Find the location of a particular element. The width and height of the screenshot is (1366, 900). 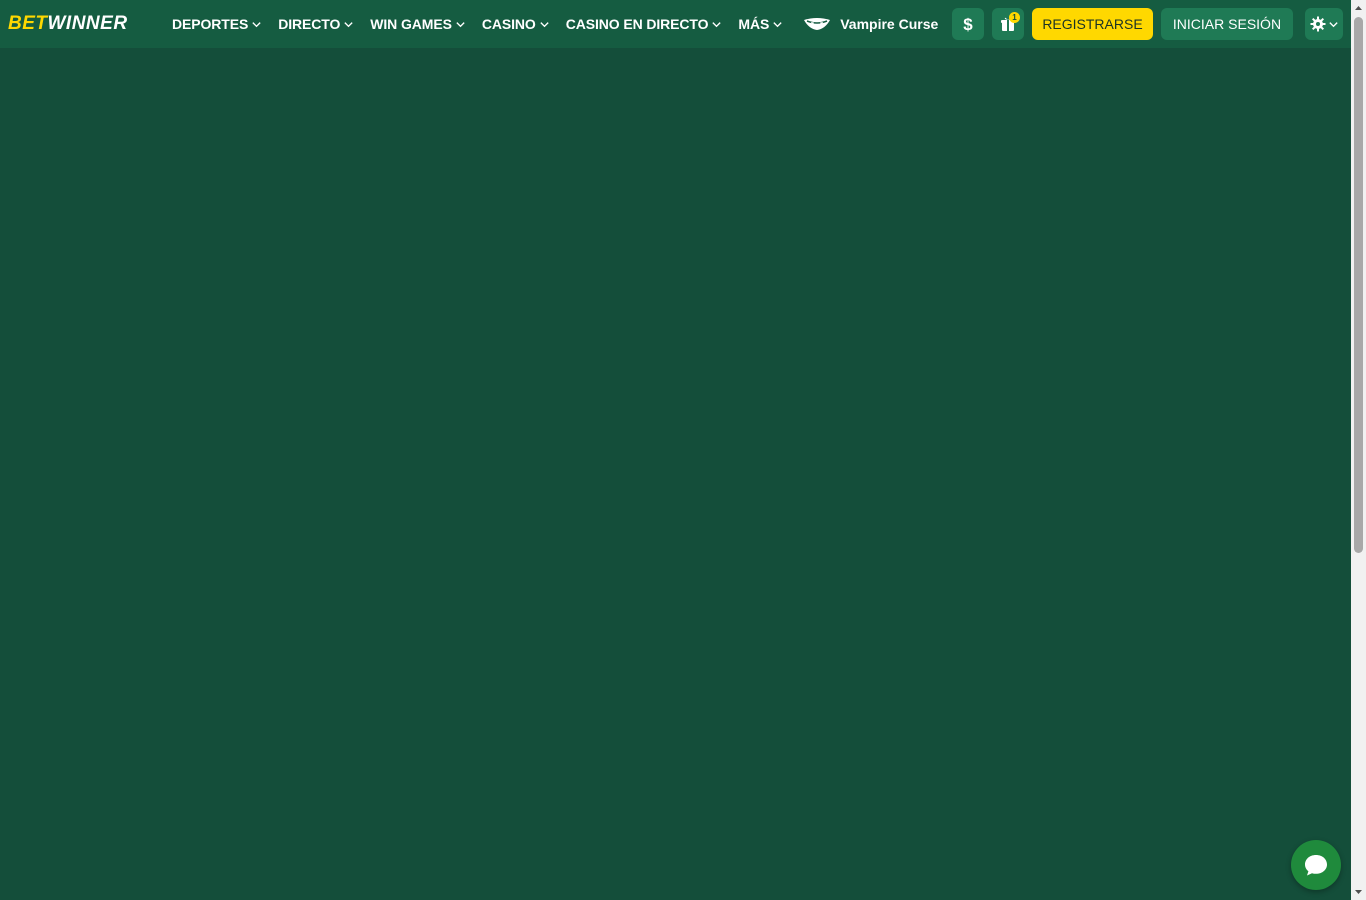

scrollbar-thumb is located at coordinates (1358, 285).